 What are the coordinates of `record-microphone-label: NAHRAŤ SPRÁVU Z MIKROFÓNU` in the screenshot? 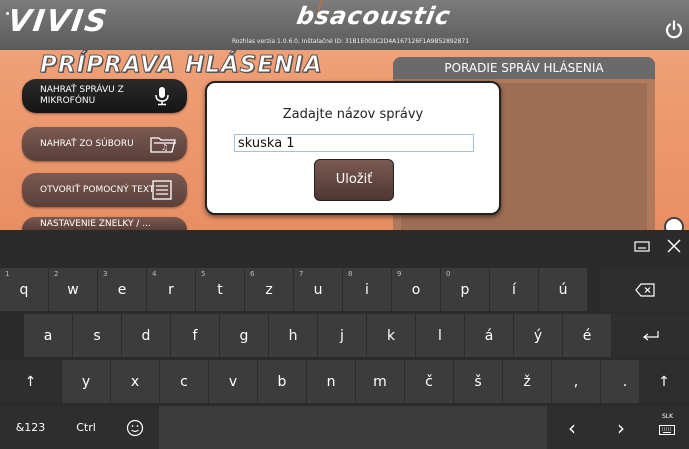 It's located at (82, 95).